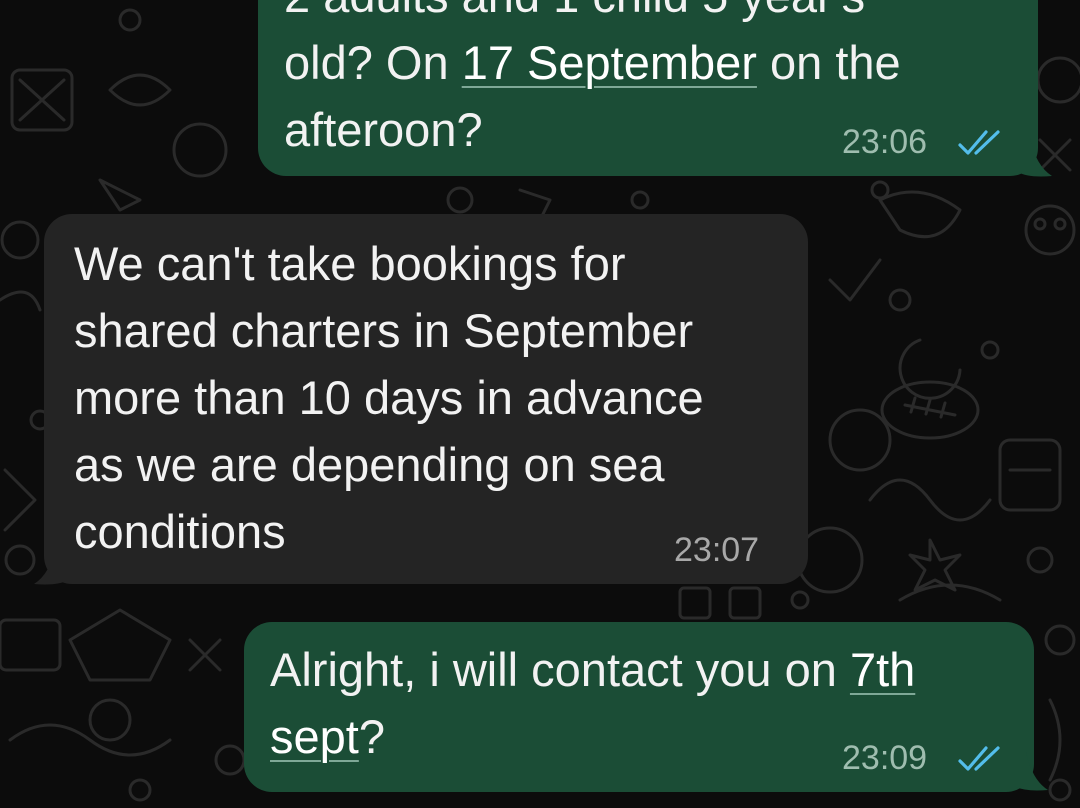  What do you see at coordinates (373, 62) in the screenshot?
I see `message-text-segment: old? On` at bounding box center [373, 62].